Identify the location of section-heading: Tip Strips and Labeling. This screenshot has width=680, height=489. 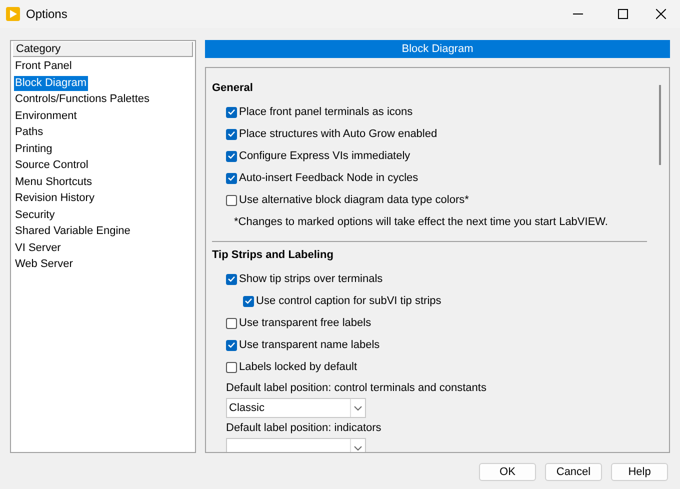
(273, 255).